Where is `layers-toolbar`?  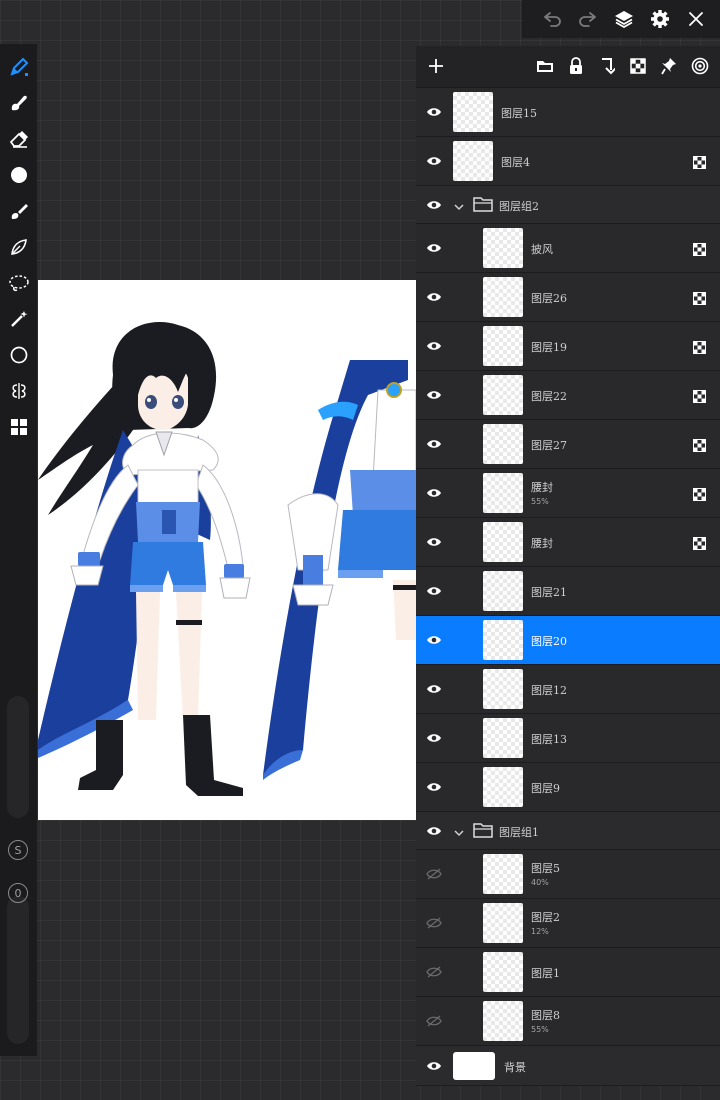
layers-toolbar is located at coordinates (568, 67).